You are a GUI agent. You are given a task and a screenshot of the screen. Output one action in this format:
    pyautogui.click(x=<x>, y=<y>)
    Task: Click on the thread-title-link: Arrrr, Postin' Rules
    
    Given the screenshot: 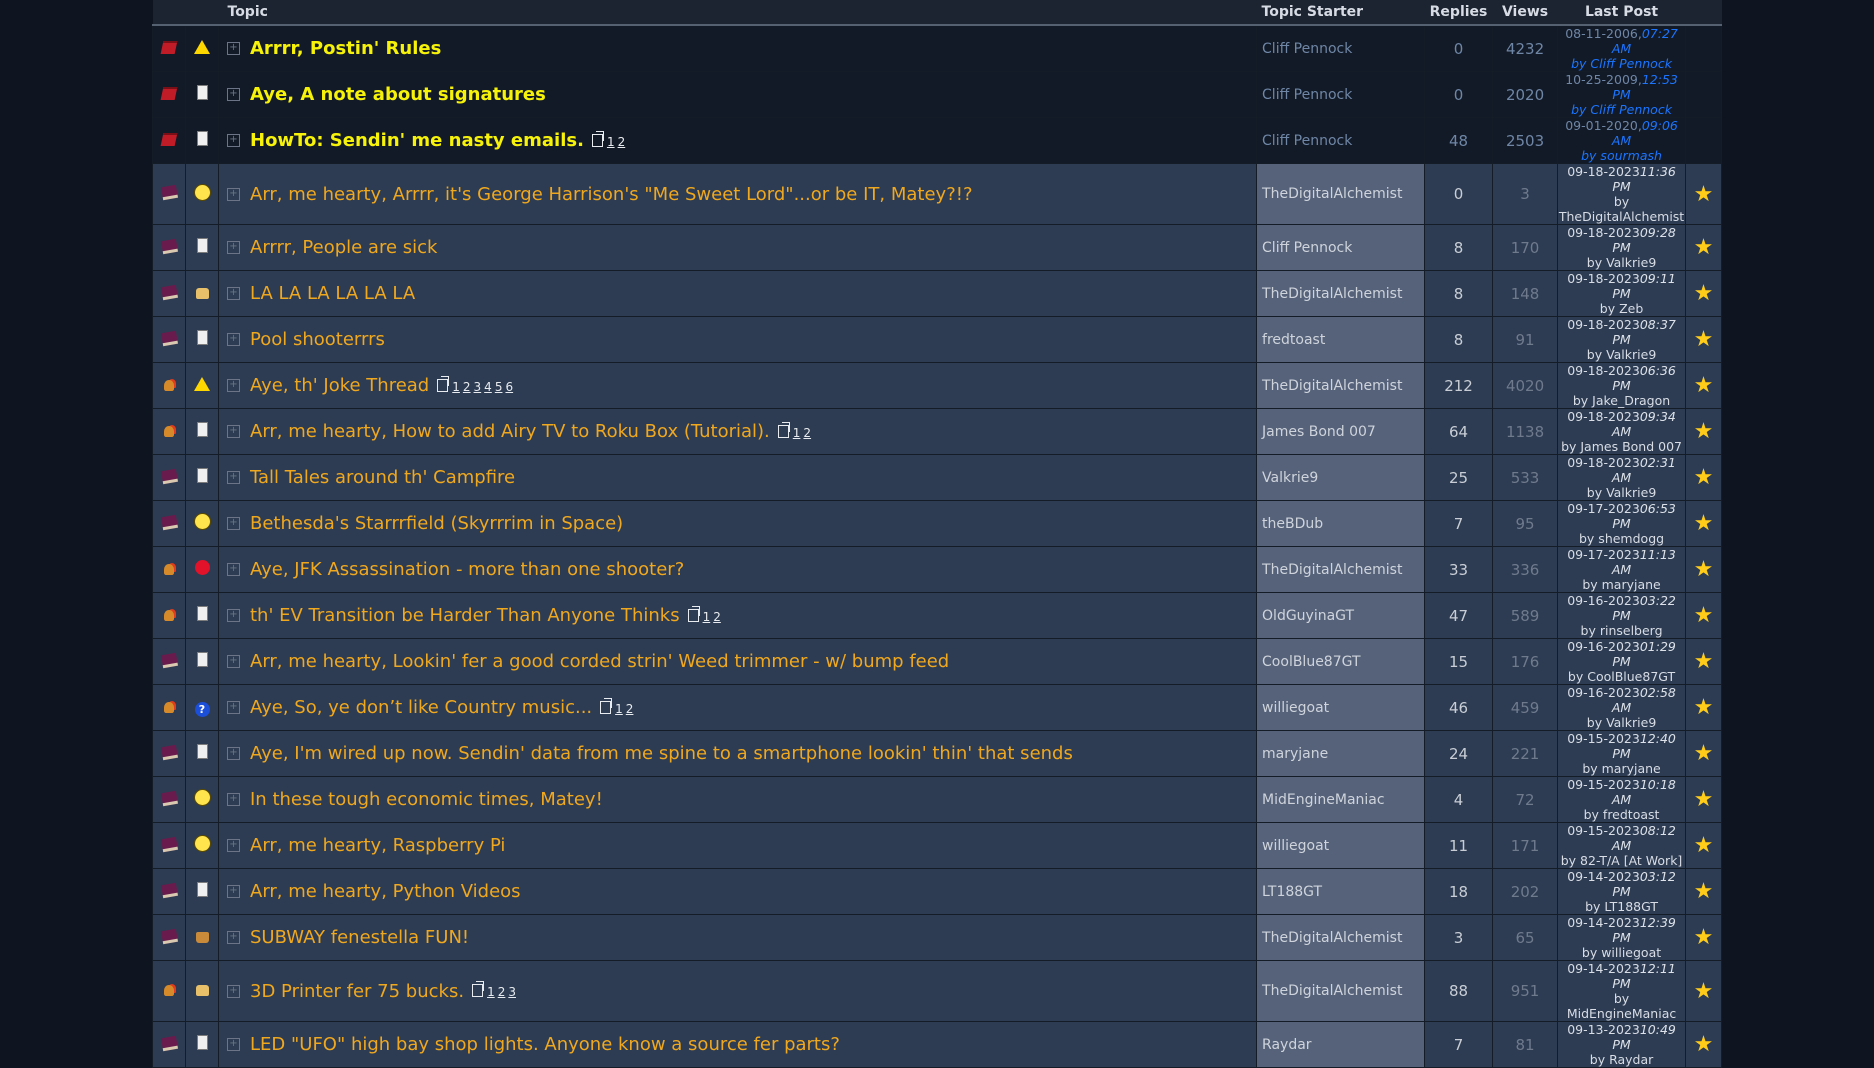 What is the action you would take?
    pyautogui.click(x=345, y=48)
    